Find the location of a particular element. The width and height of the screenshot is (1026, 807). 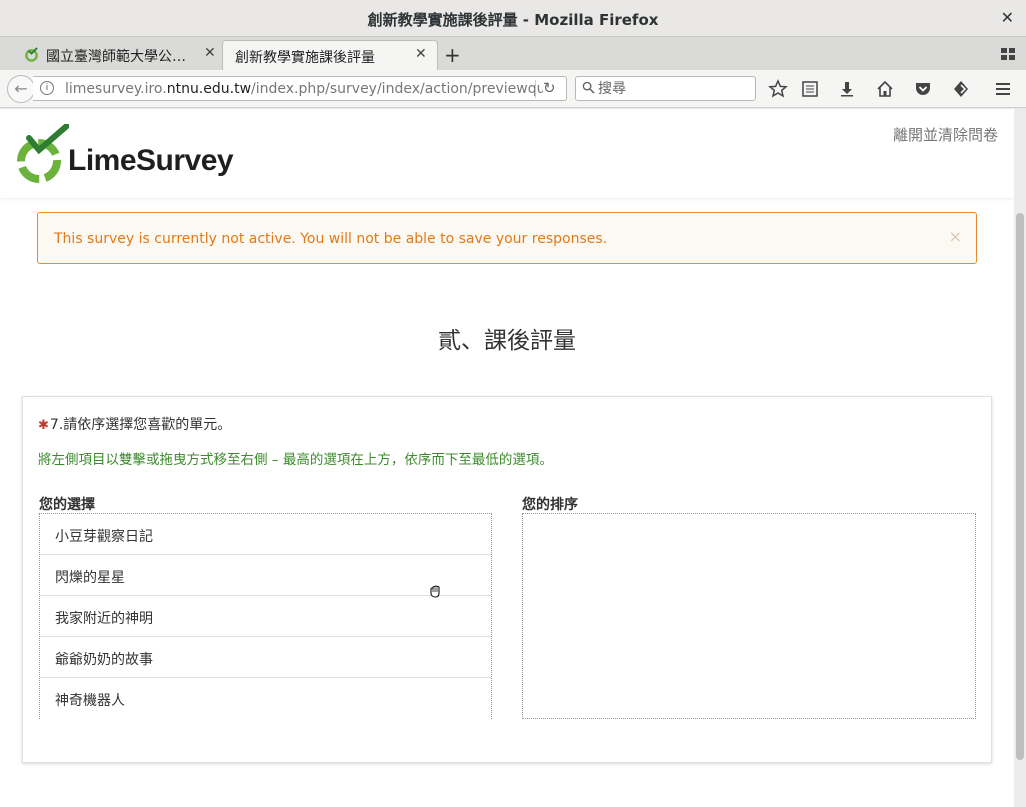

available-choices-list: 小豆芽觀察日記 閃爍的星星 我家附近的神明 爺爺奶奶的故事 神奇機器人 is located at coordinates (265, 616).